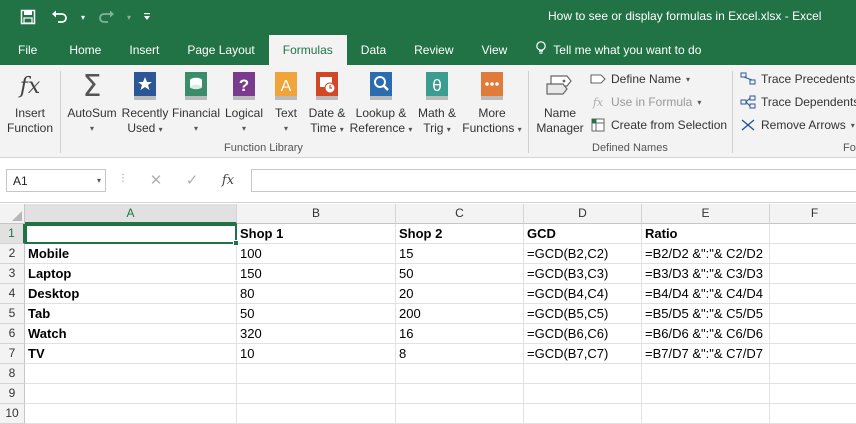  I want to click on chevron-down-icon: ▾, so click(99, 180).